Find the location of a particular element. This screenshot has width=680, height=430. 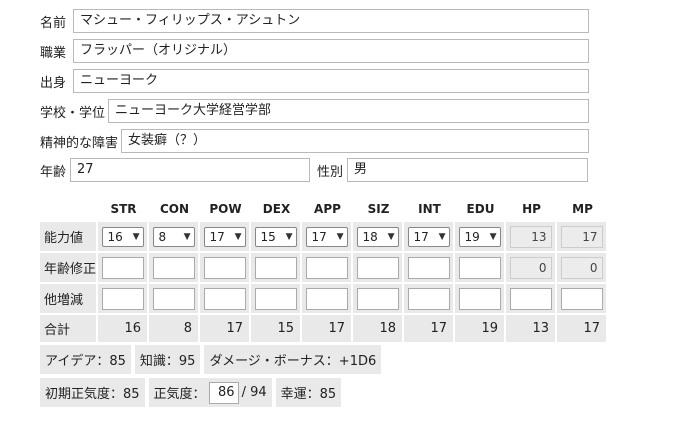

derived-row-1: アイデア：85 知識：95 ダメージ・ボーナス：+1D6 is located at coordinates (212, 359).